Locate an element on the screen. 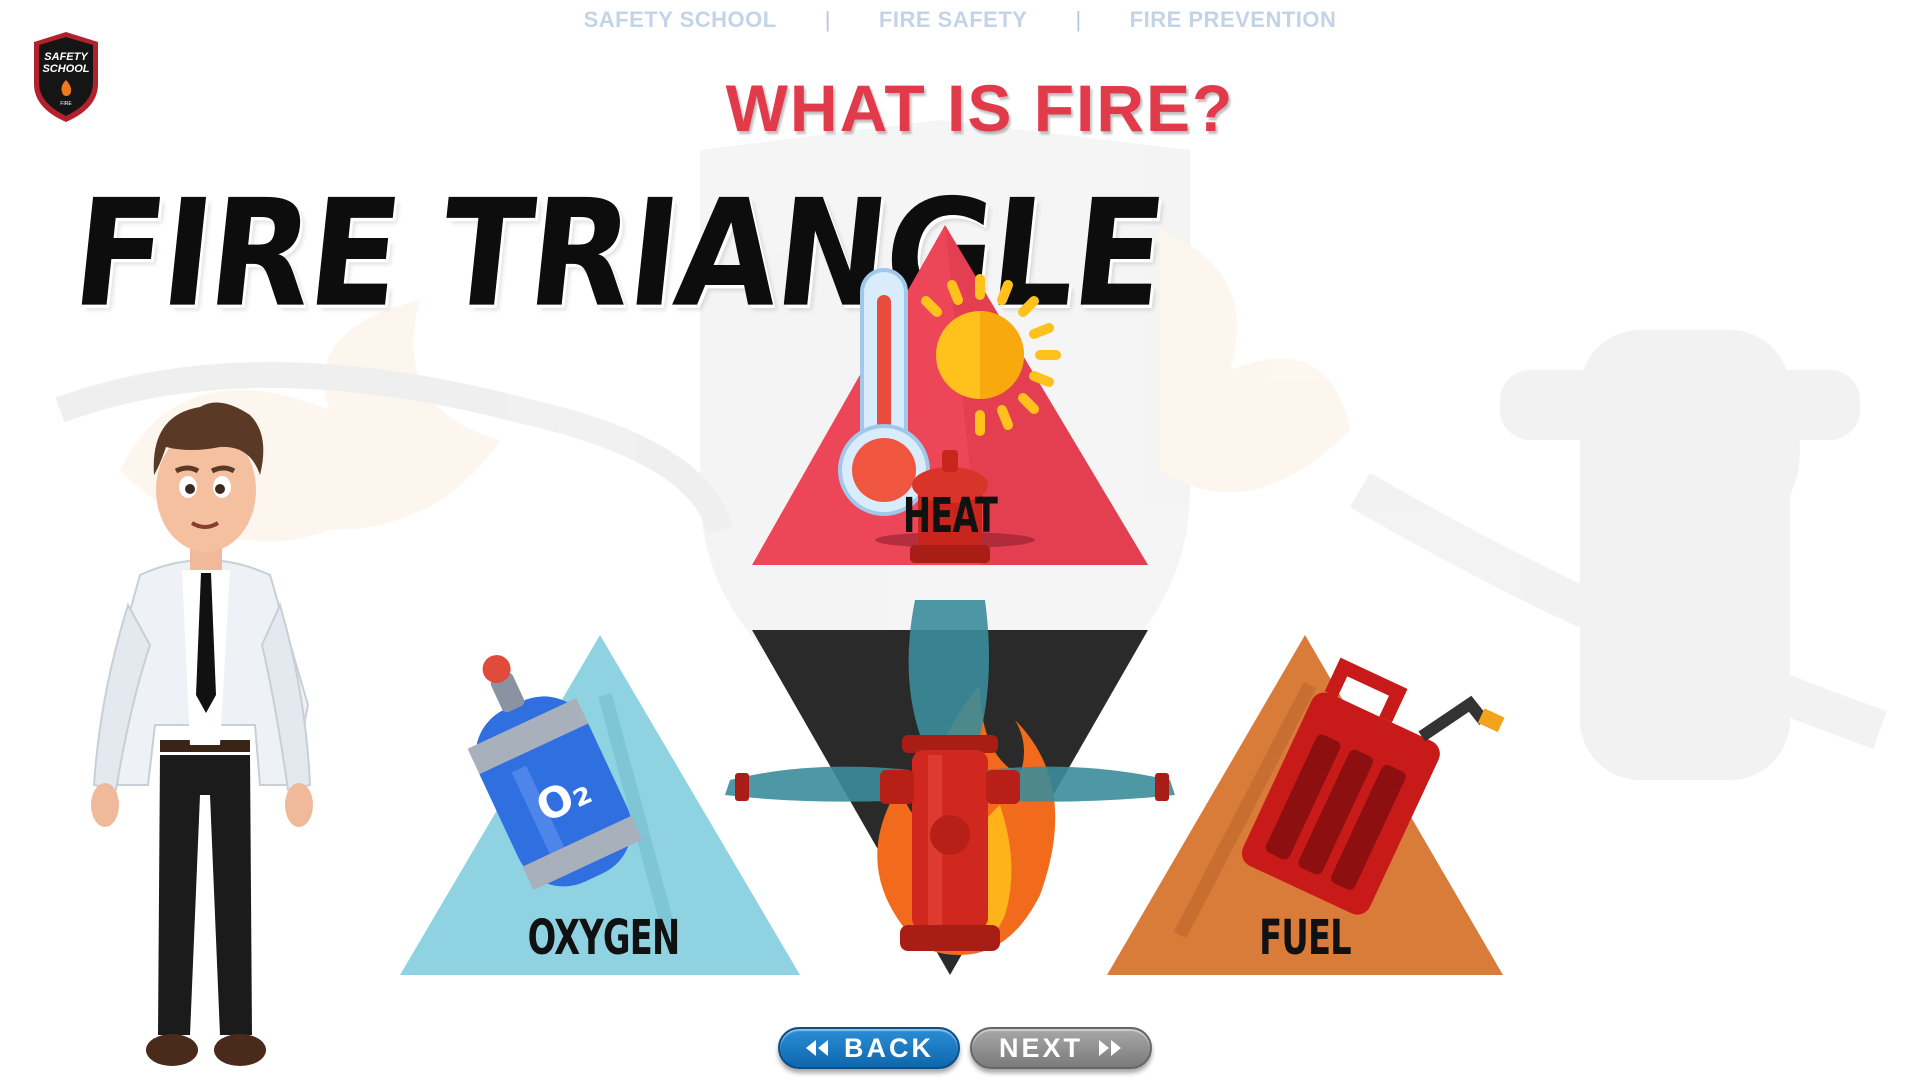  page-title: WHAT IS FIRE? is located at coordinates (980, 108).